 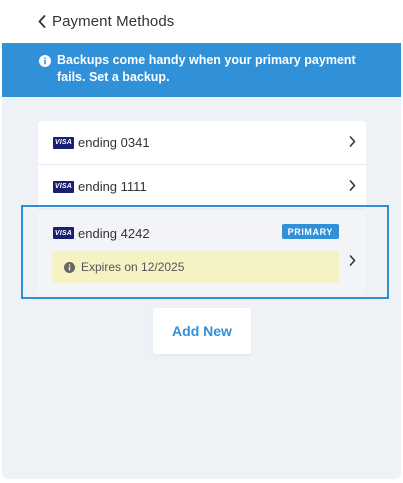 I want to click on chevron-left-icon, so click(x=42, y=21).